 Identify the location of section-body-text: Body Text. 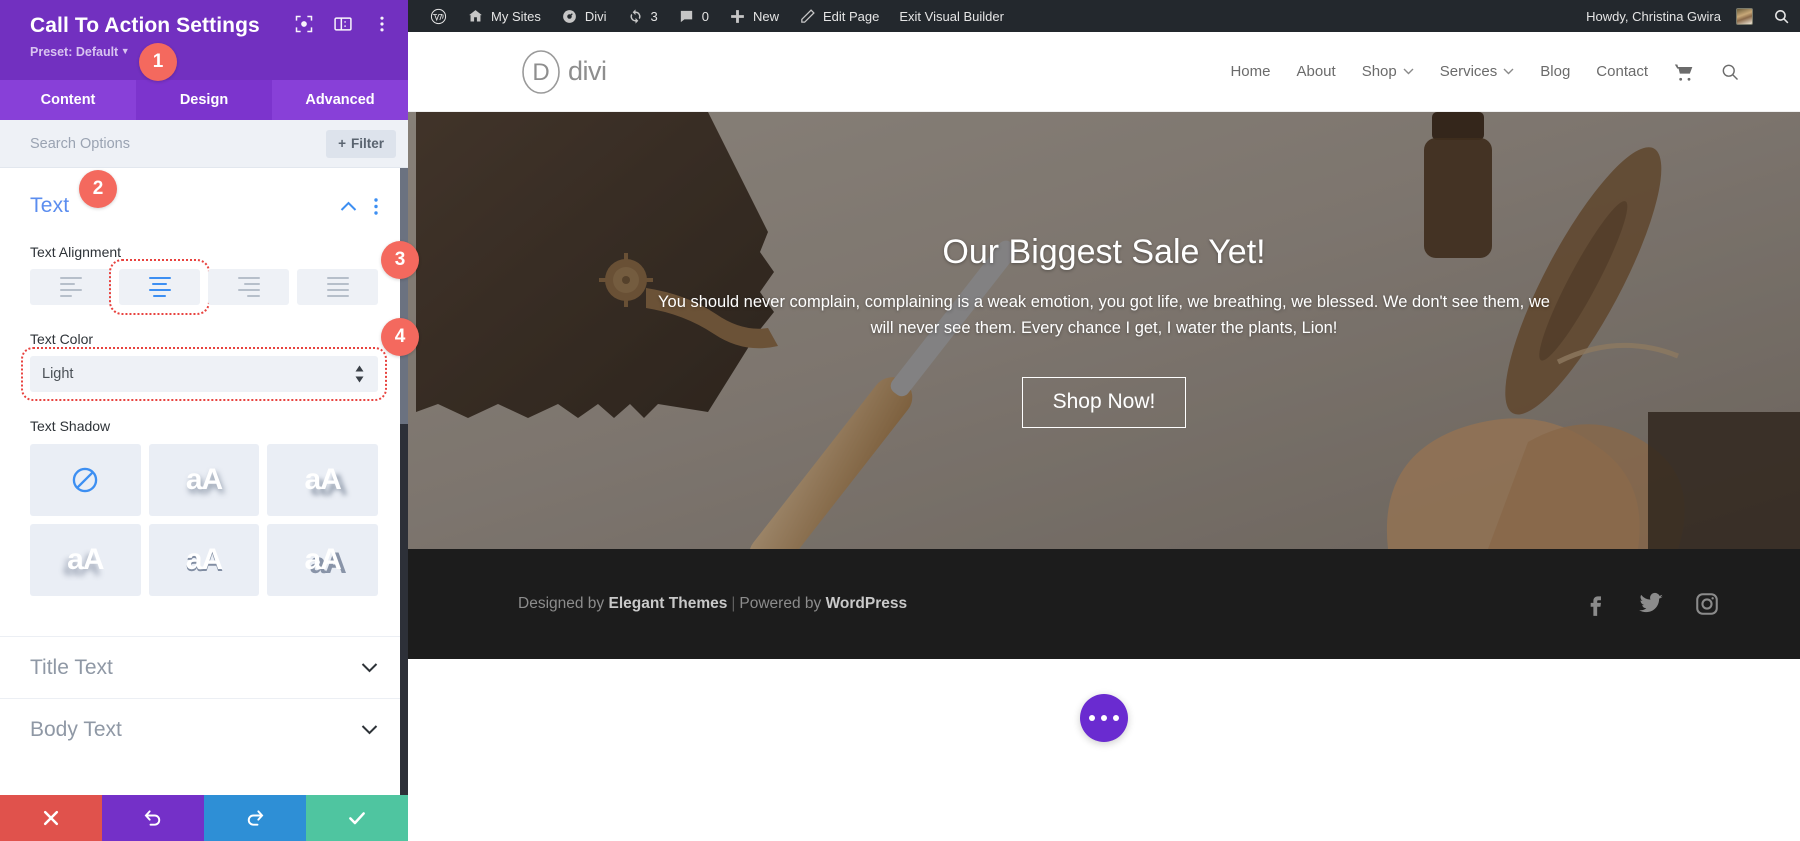
(204, 729).